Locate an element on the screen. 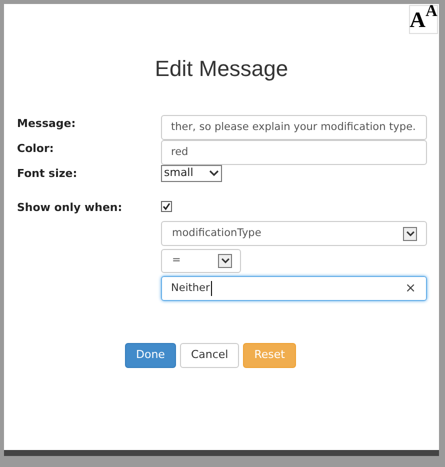  clear-button: × is located at coordinates (410, 288).